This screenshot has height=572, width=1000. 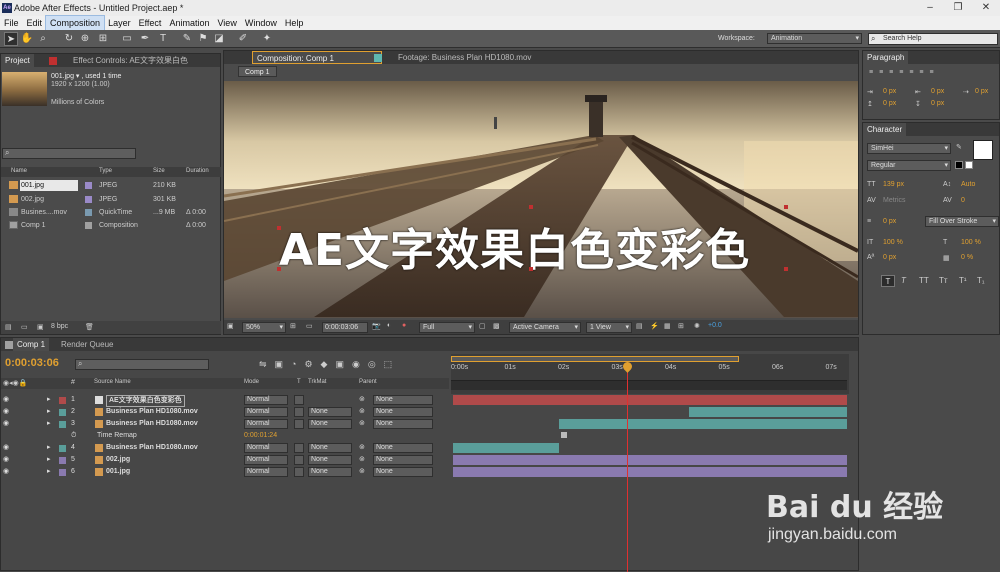 I want to click on tab-project: Project, so click(x=17, y=60).